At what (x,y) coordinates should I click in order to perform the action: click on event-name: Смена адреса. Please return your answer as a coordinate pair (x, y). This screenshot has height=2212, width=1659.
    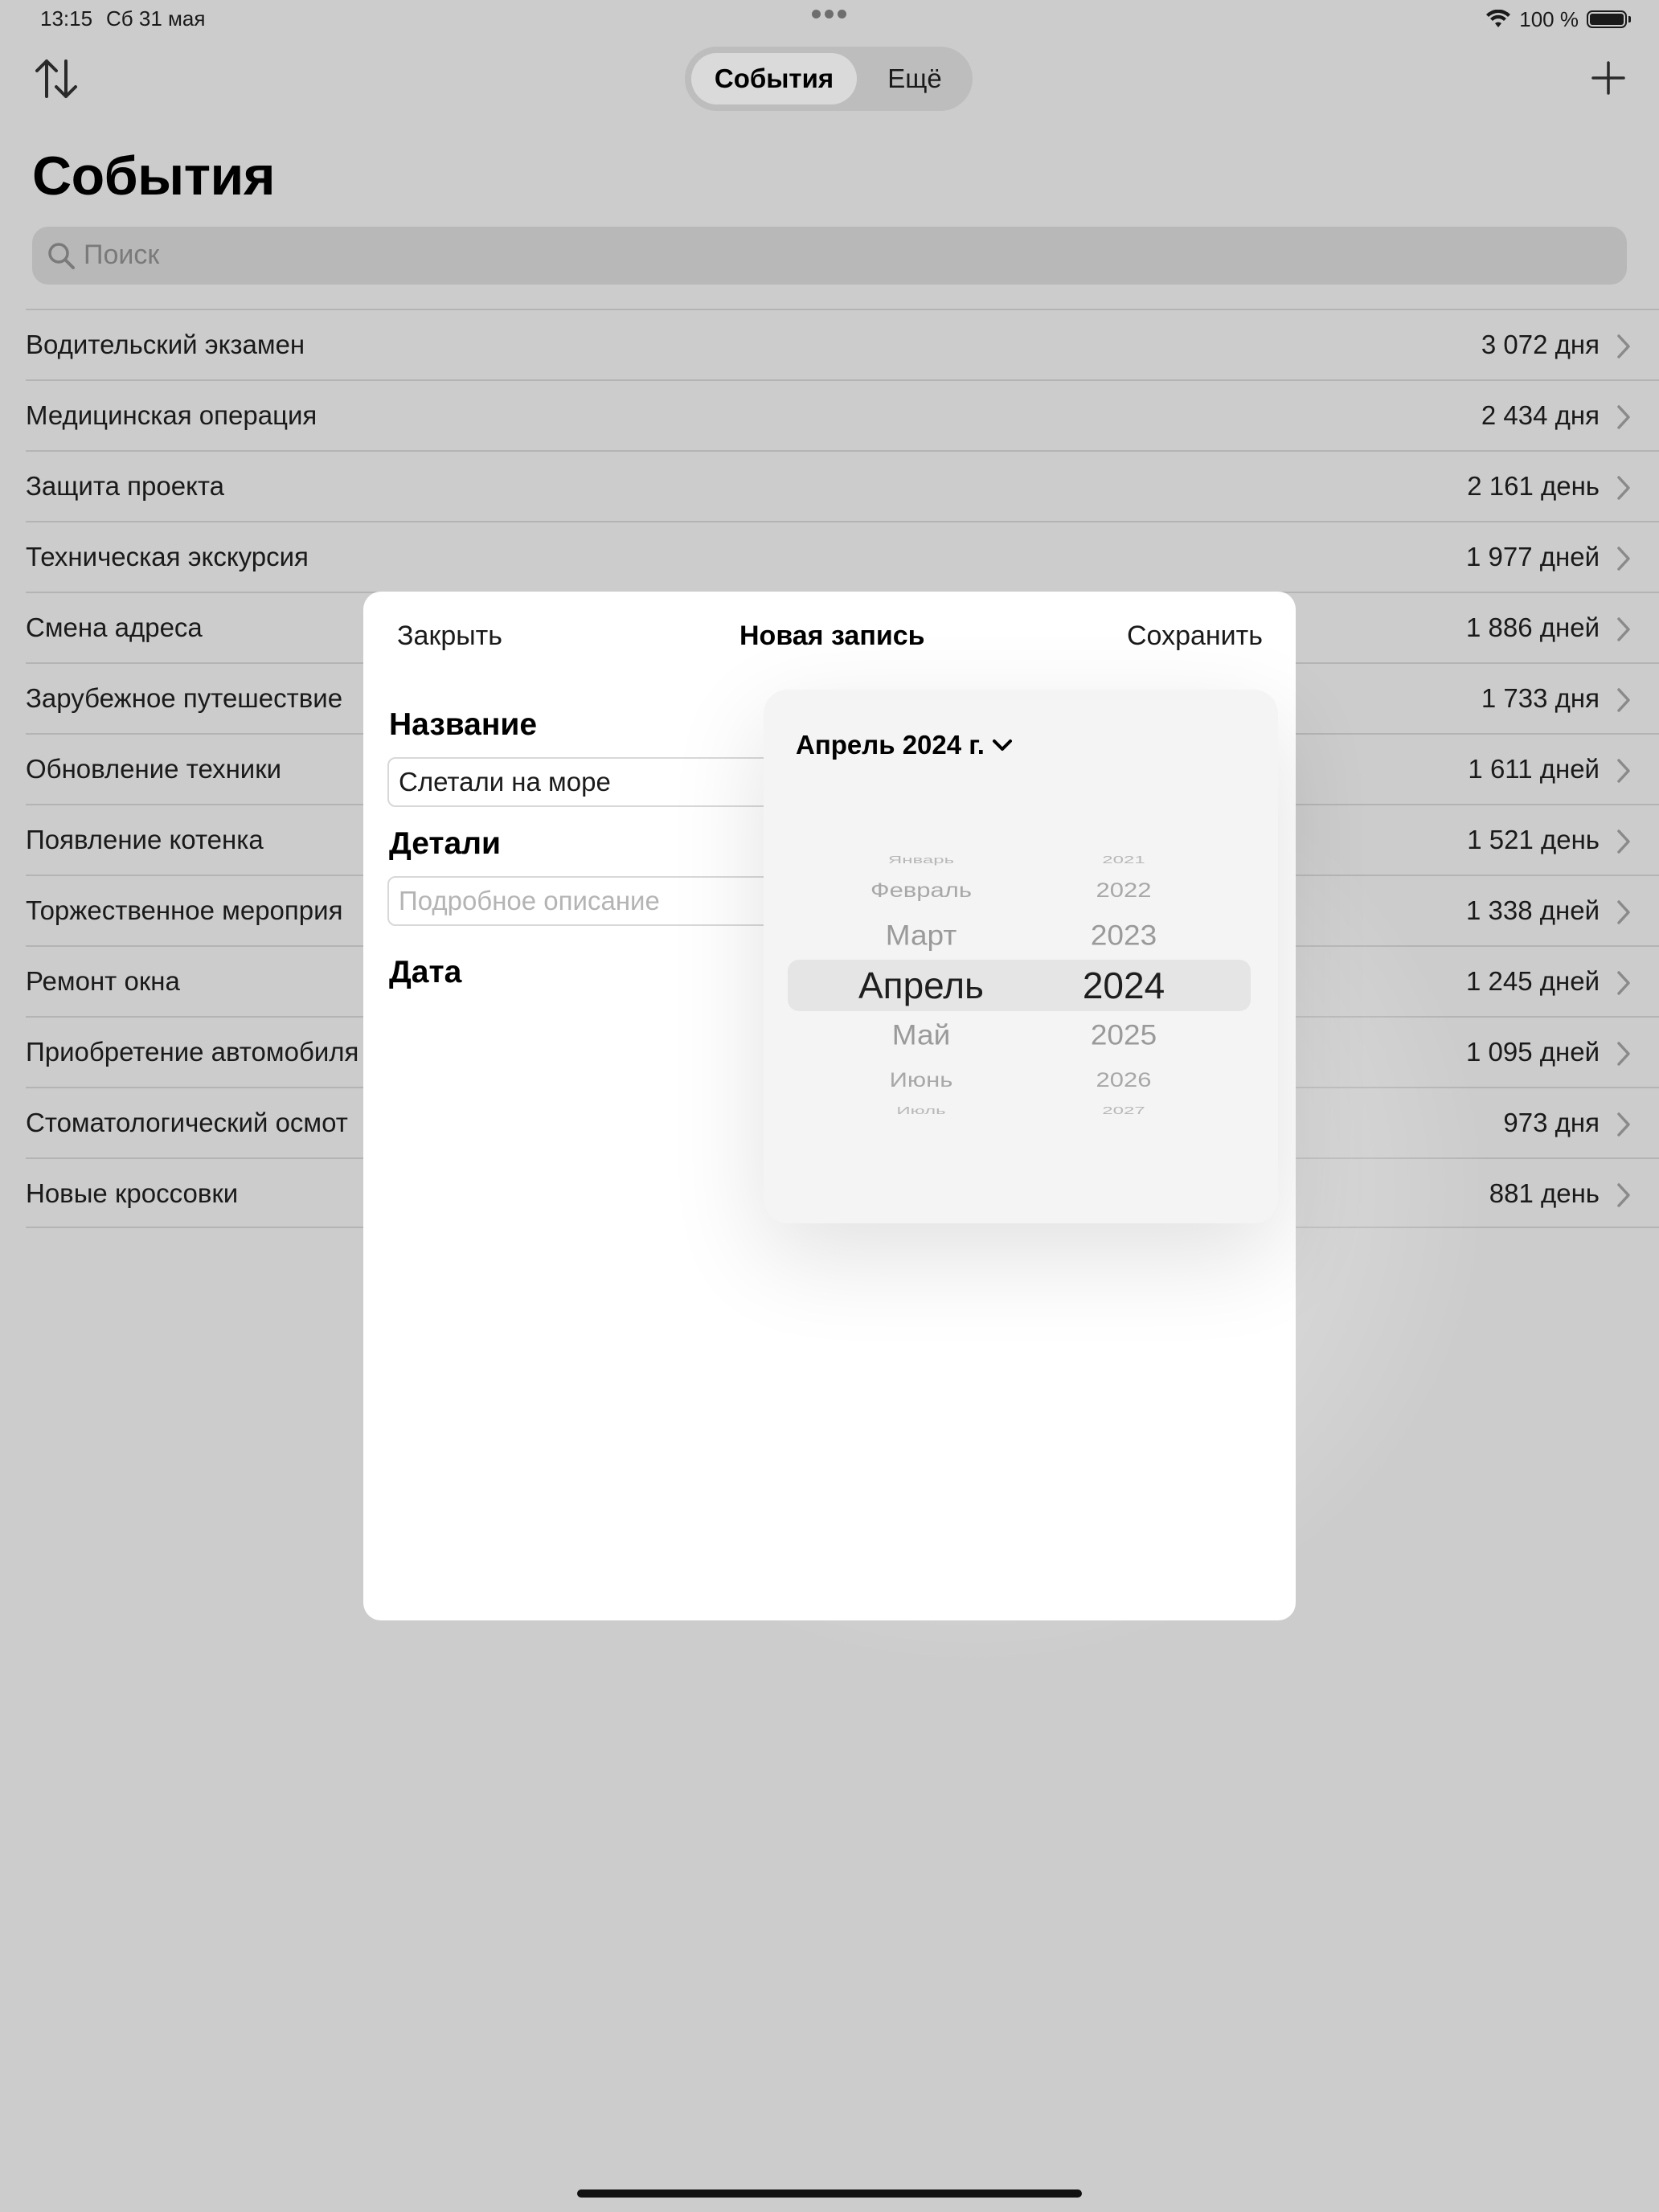
    Looking at the image, I should click on (114, 627).